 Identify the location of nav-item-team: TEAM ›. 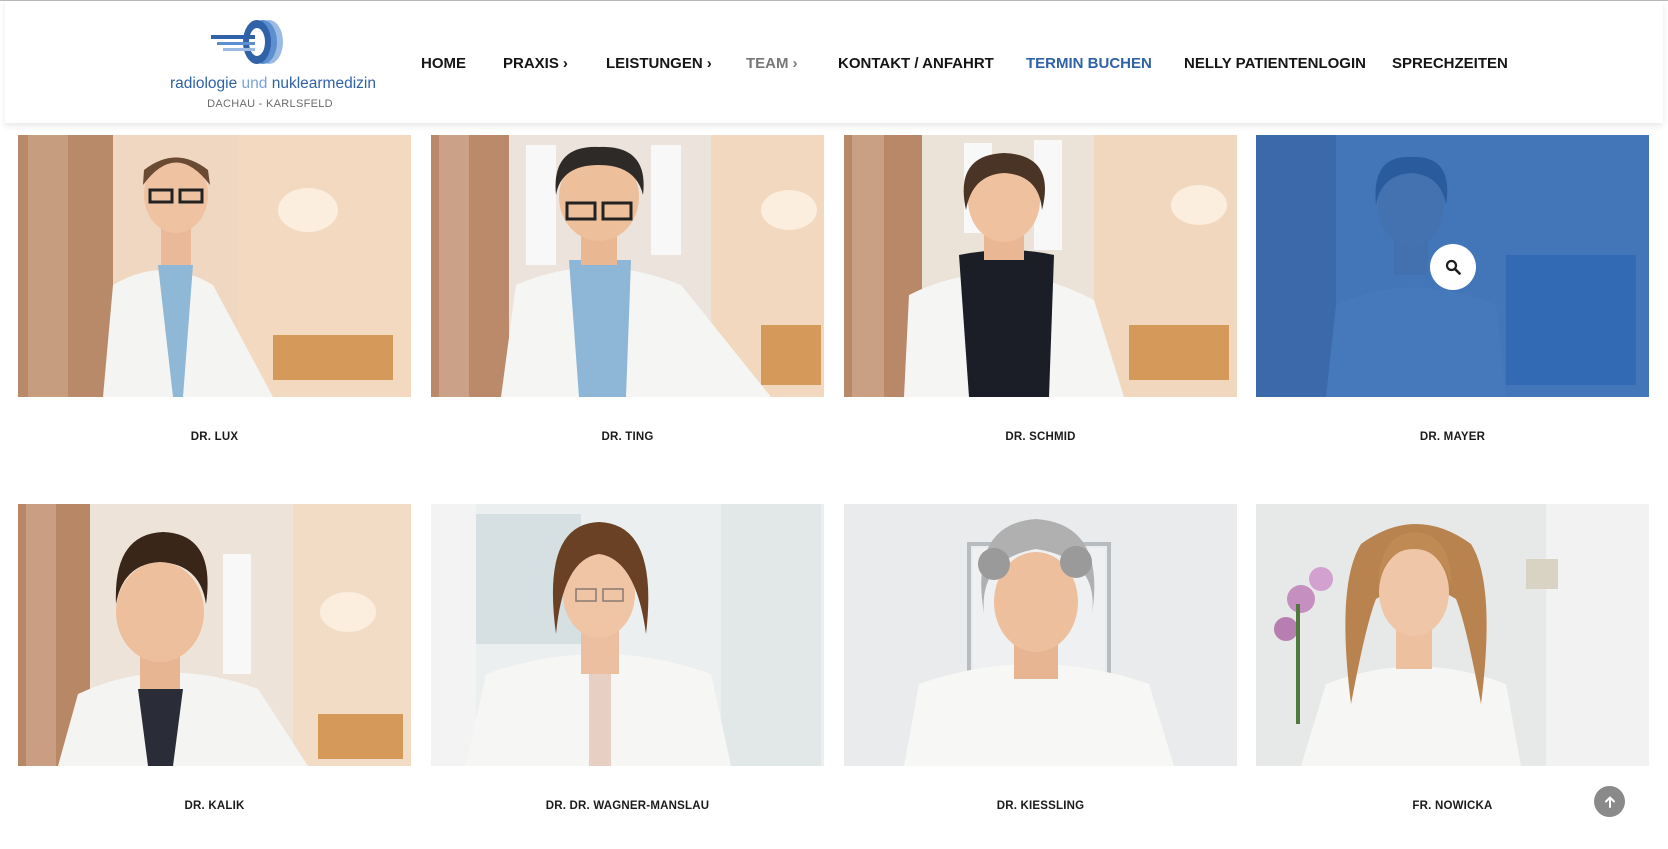
(772, 63).